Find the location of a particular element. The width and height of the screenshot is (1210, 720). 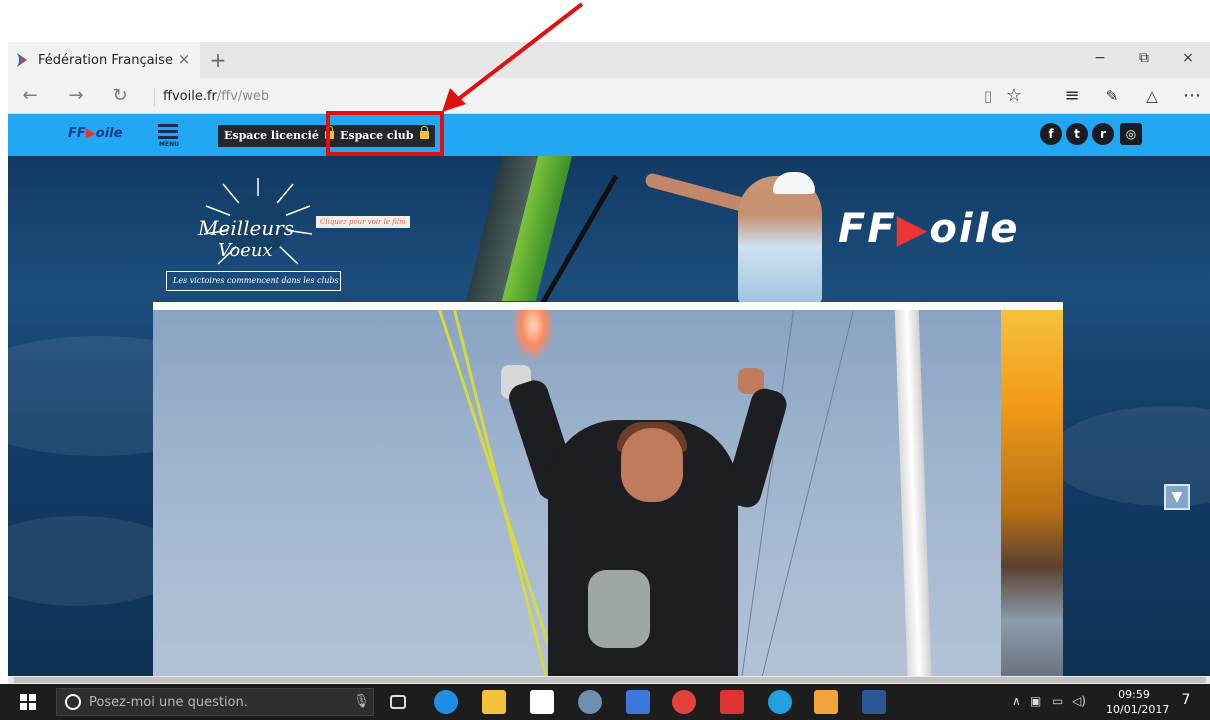

ffvoile-favicon-icon is located at coordinates (22, 60).